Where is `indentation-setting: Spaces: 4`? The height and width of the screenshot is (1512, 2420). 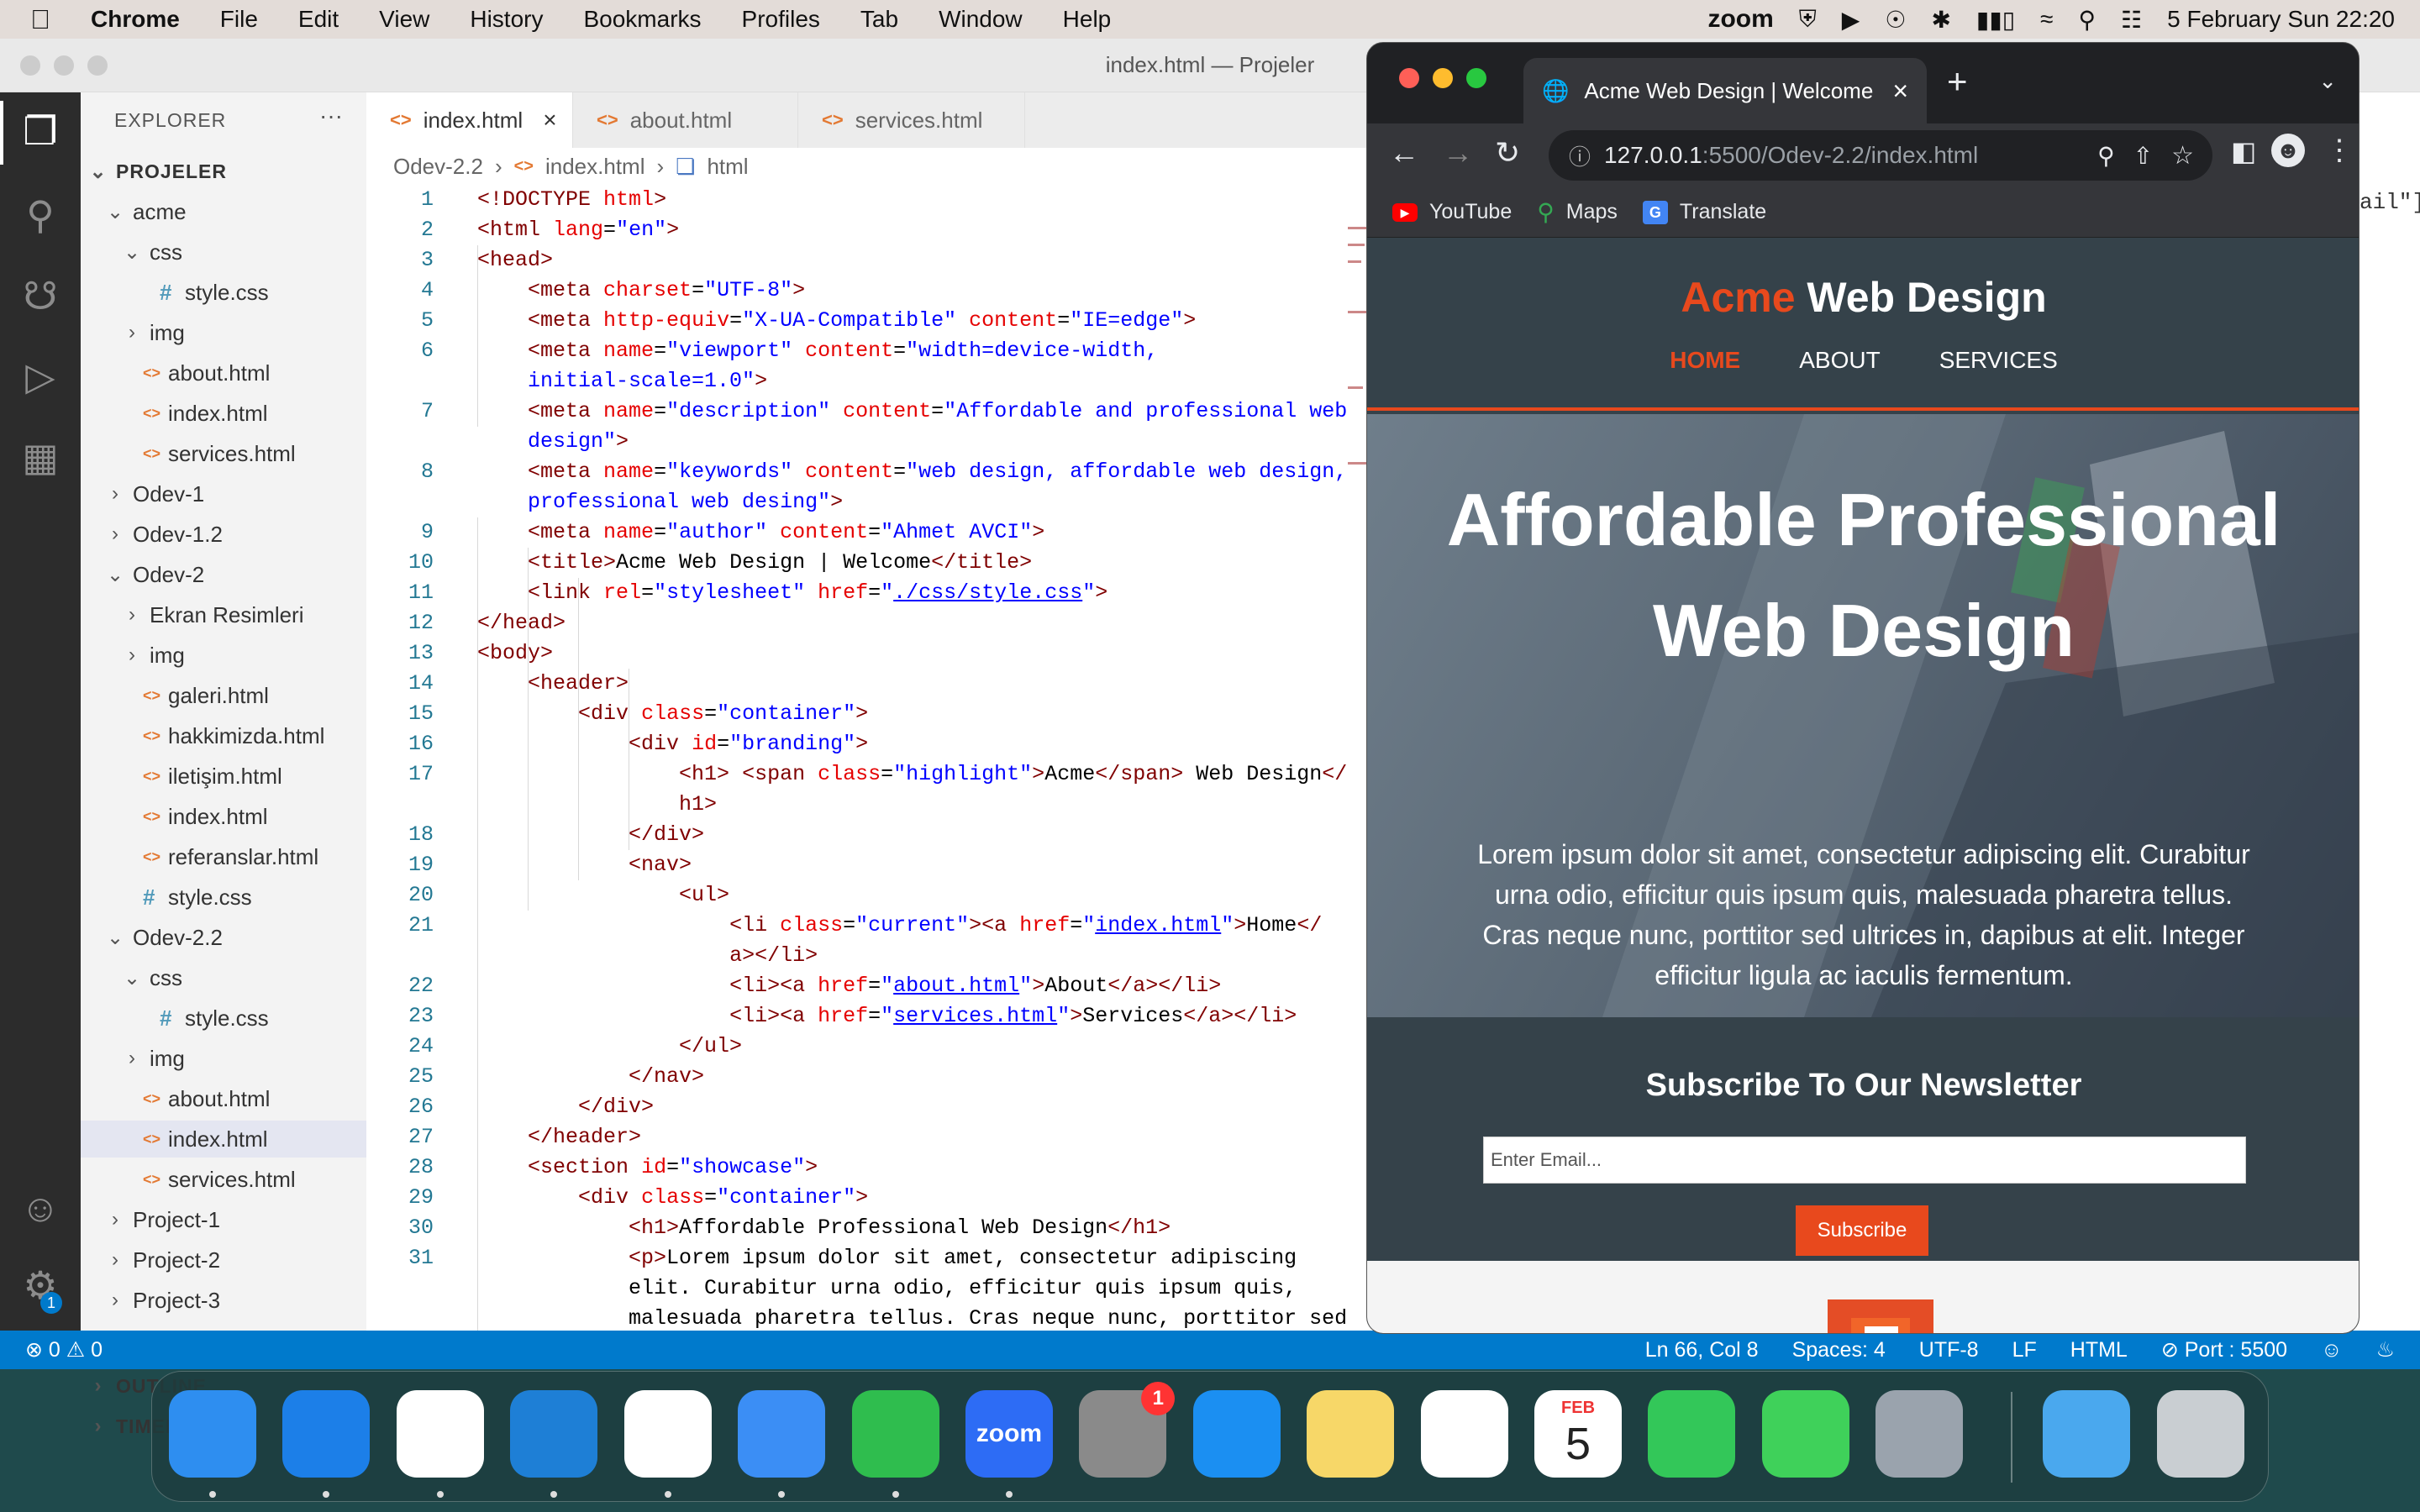 indentation-setting: Spaces: 4 is located at coordinates (1839, 1350).